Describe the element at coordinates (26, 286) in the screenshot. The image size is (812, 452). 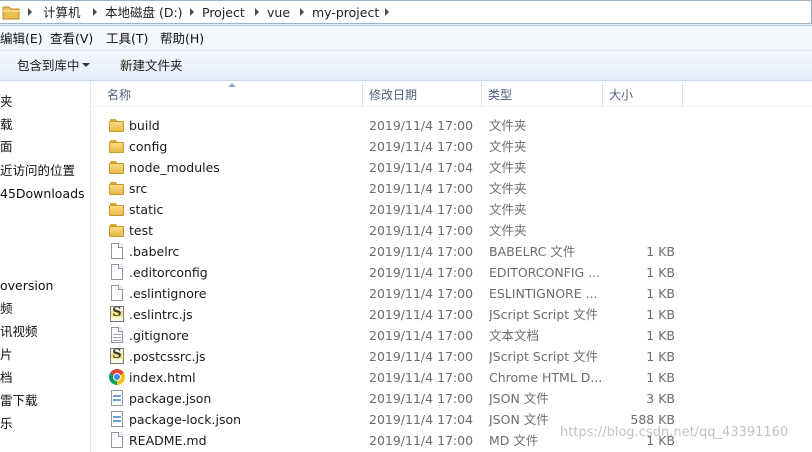
I see `nav-item-oversion: oversion` at that location.